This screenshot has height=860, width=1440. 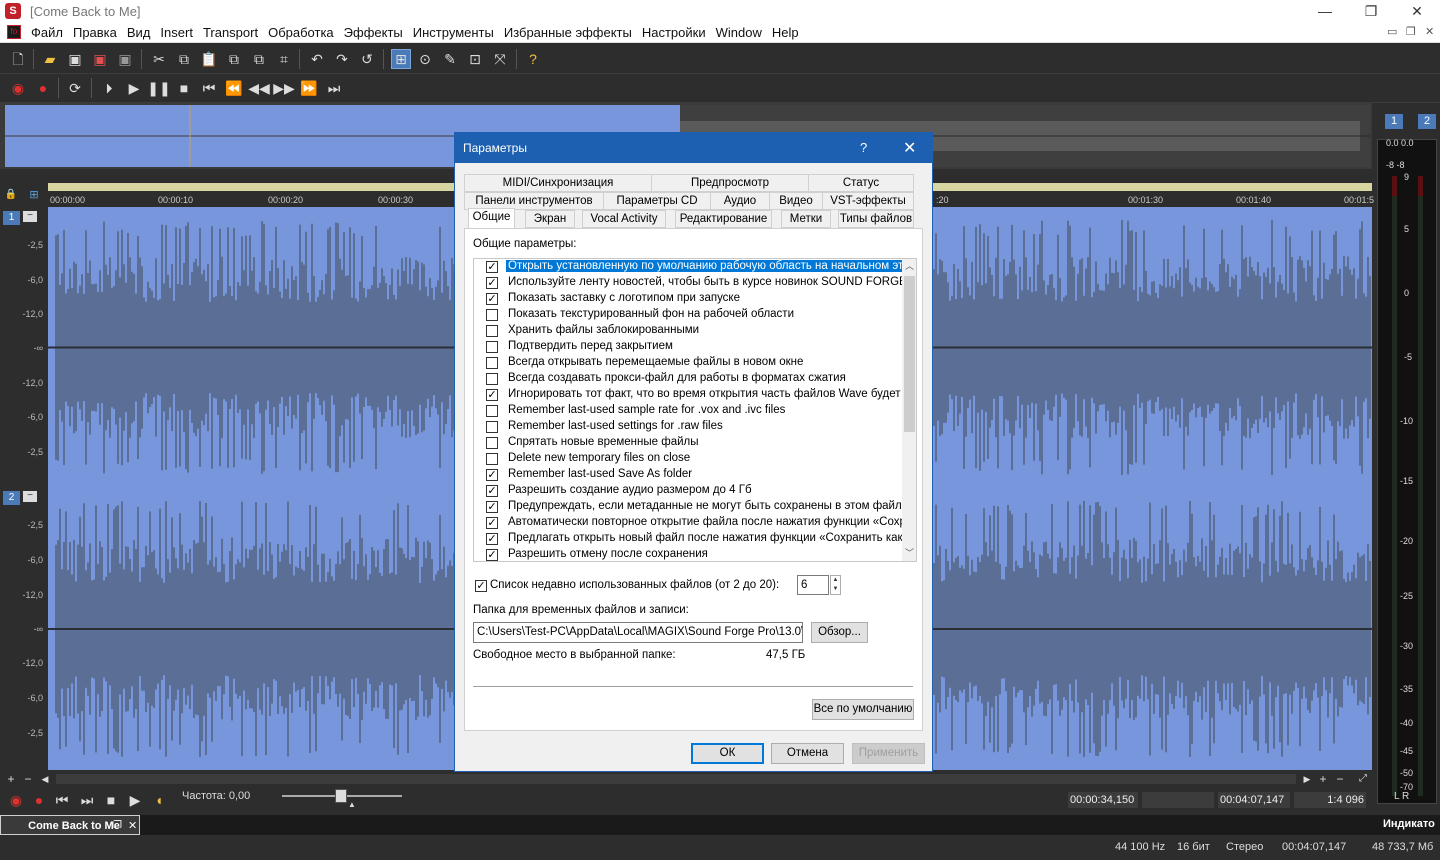 What do you see at coordinates (813, 585) in the screenshot?
I see `recent-files-count: 6` at bounding box center [813, 585].